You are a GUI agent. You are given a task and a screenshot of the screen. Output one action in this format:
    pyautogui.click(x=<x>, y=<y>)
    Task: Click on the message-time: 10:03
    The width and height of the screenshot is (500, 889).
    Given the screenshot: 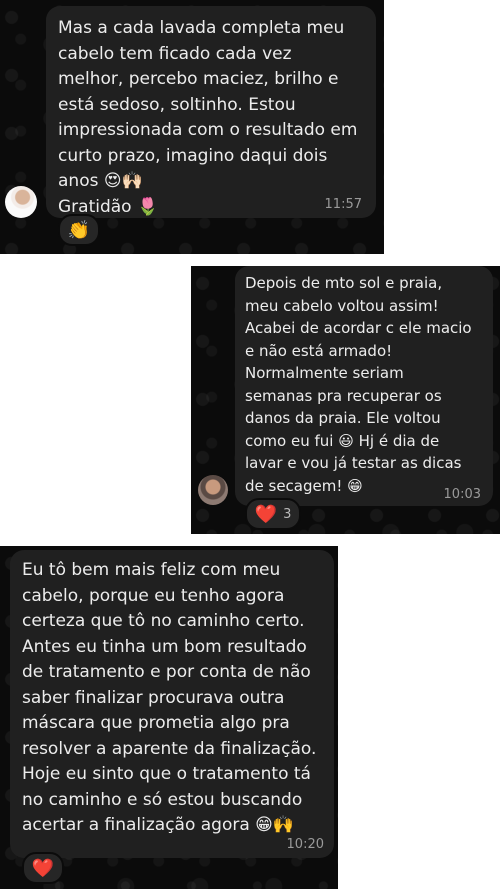 What is the action you would take?
    pyautogui.click(x=462, y=494)
    